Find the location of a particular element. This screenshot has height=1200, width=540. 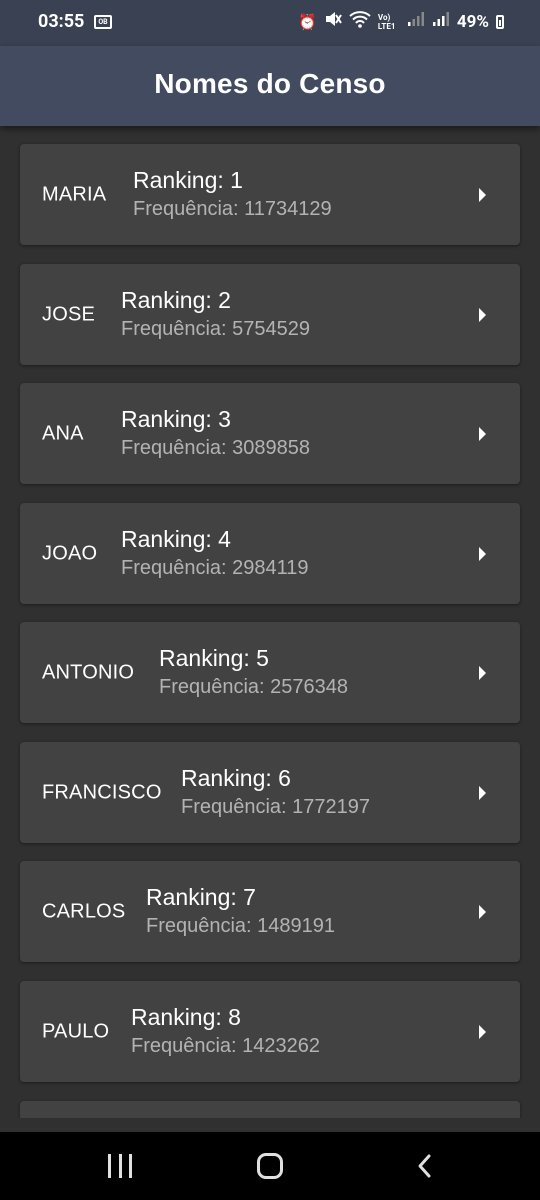

ranking-label: Ranking: 4 is located at coordinates (176, 539).